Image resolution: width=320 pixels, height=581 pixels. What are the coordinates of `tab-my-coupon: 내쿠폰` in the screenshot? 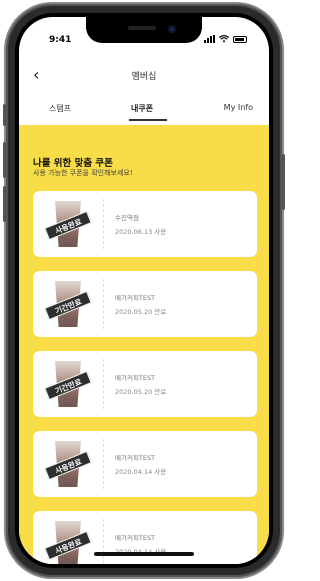 It's located at (142, 108).